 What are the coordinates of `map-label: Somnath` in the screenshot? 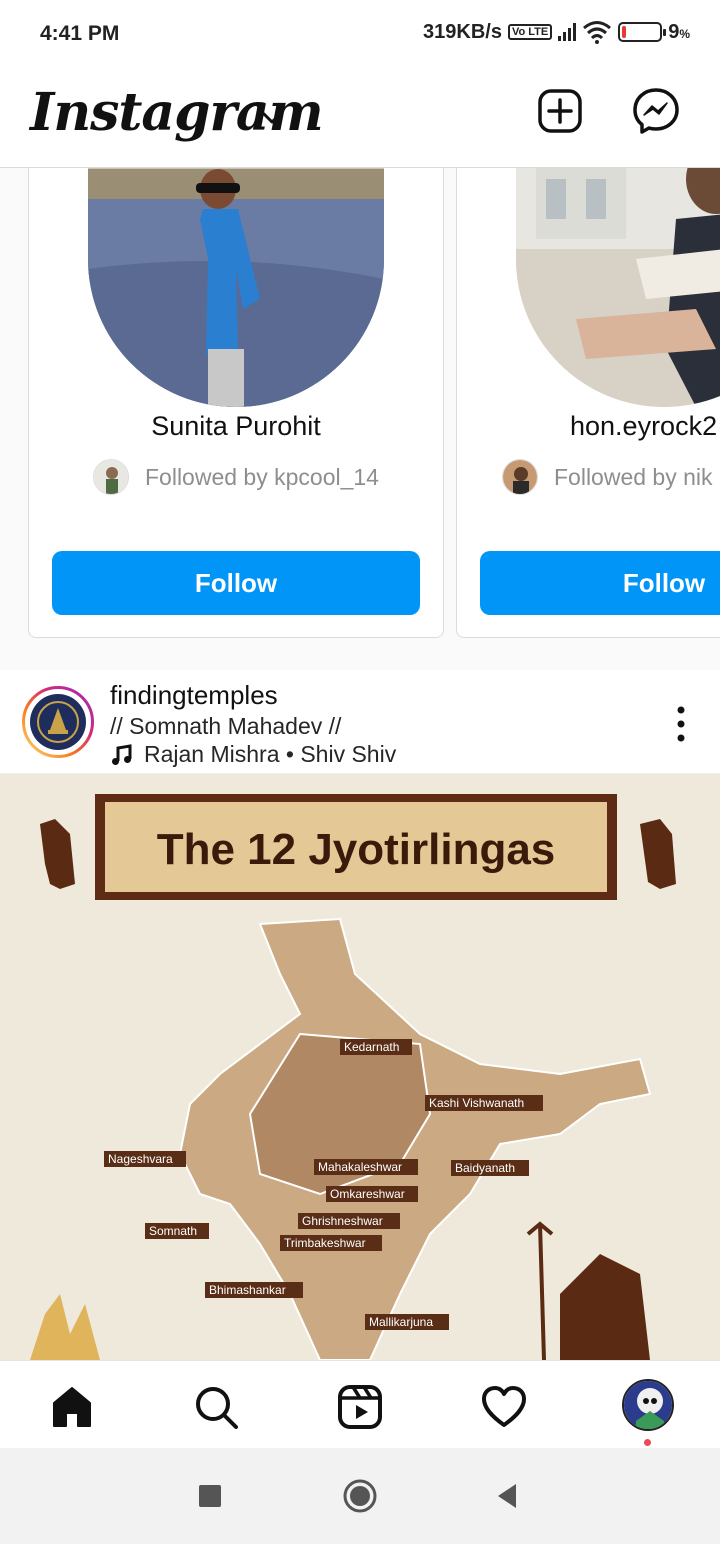 It's located at (177, 1231).